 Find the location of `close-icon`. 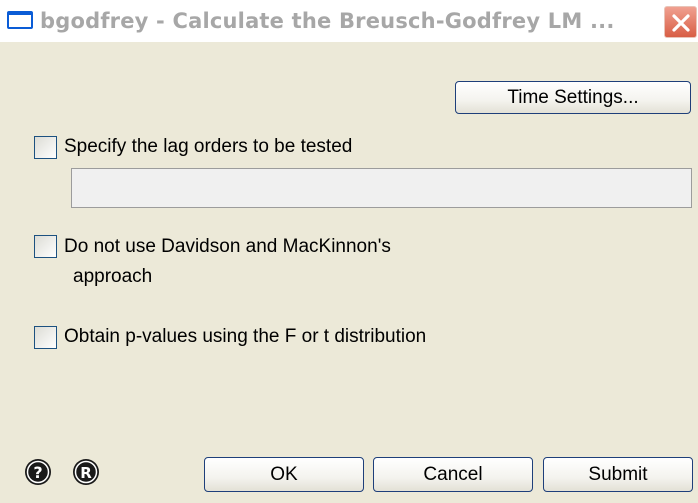

close-icon is located at coordinates (681, 23).